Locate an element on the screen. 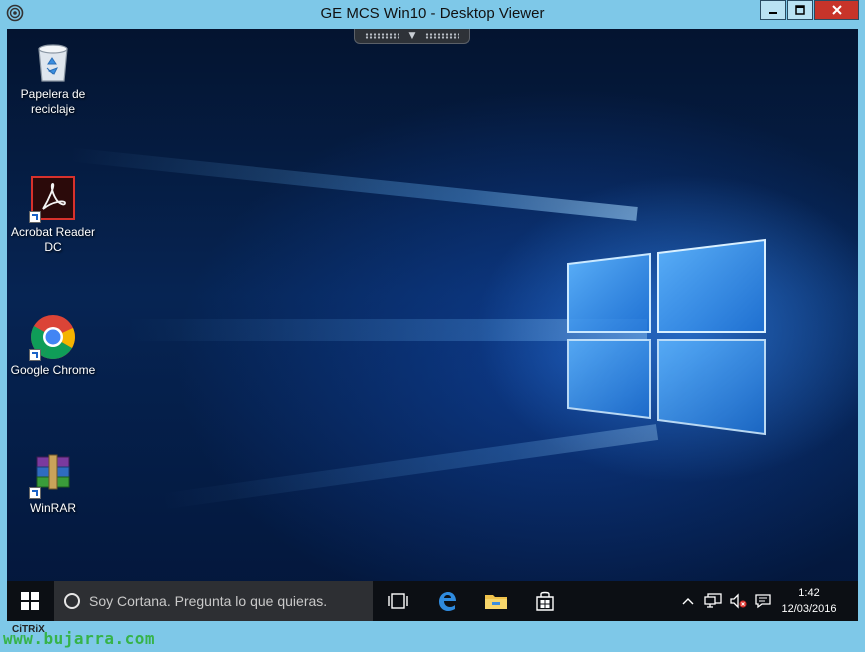  chrome-icon is located at coordinates (53, 337).